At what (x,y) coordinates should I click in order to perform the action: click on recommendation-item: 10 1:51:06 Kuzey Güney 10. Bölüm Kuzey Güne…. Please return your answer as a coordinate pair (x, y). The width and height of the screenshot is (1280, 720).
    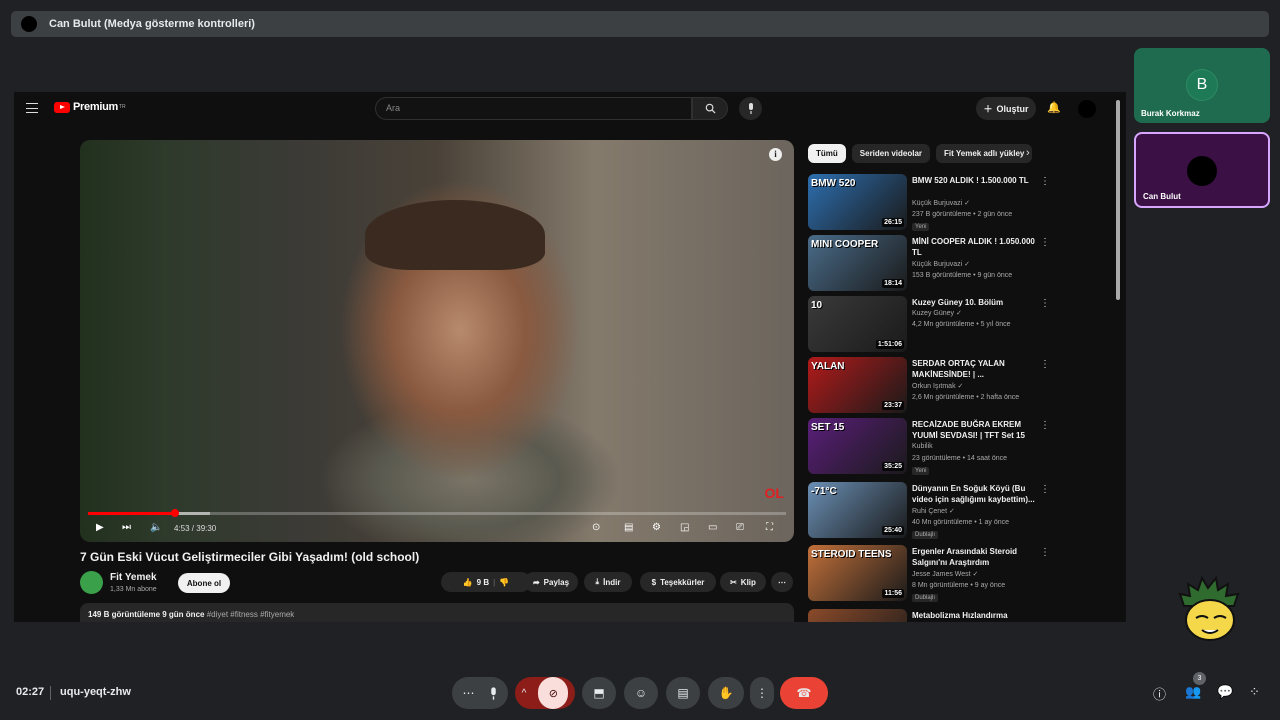
    Looking at the image, I should click on (958, 325).